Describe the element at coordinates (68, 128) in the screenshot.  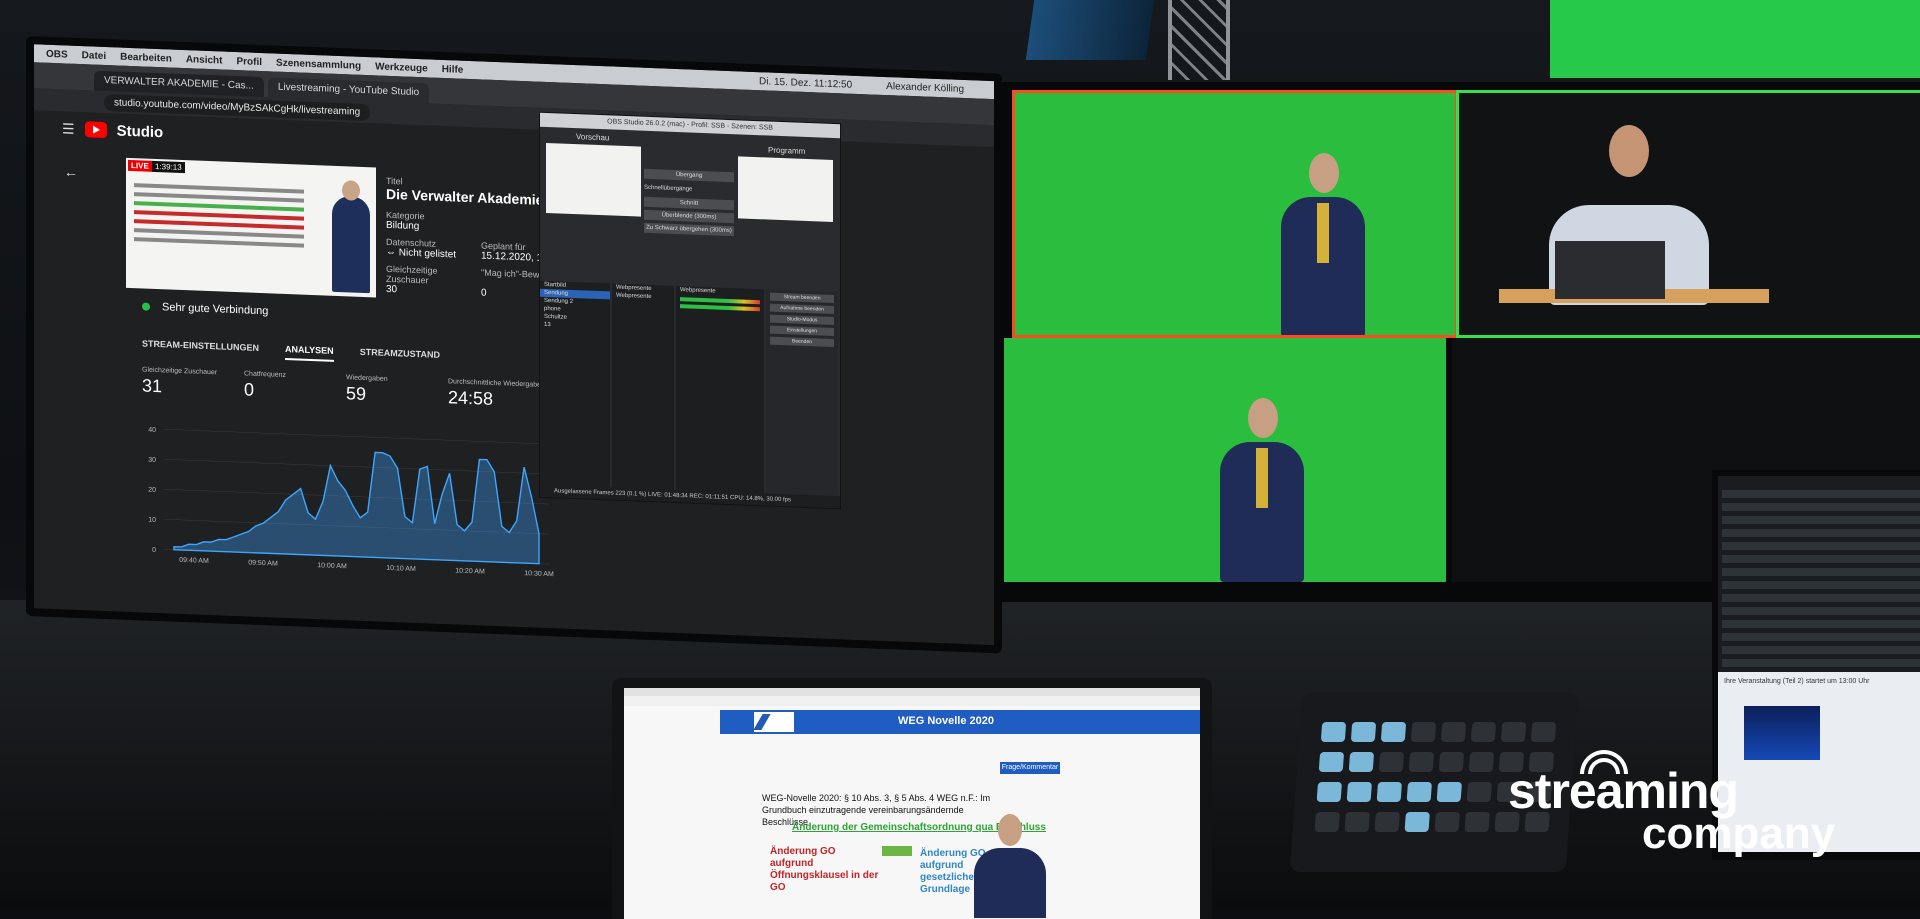
I see `menu-icon: ☰` at that location.